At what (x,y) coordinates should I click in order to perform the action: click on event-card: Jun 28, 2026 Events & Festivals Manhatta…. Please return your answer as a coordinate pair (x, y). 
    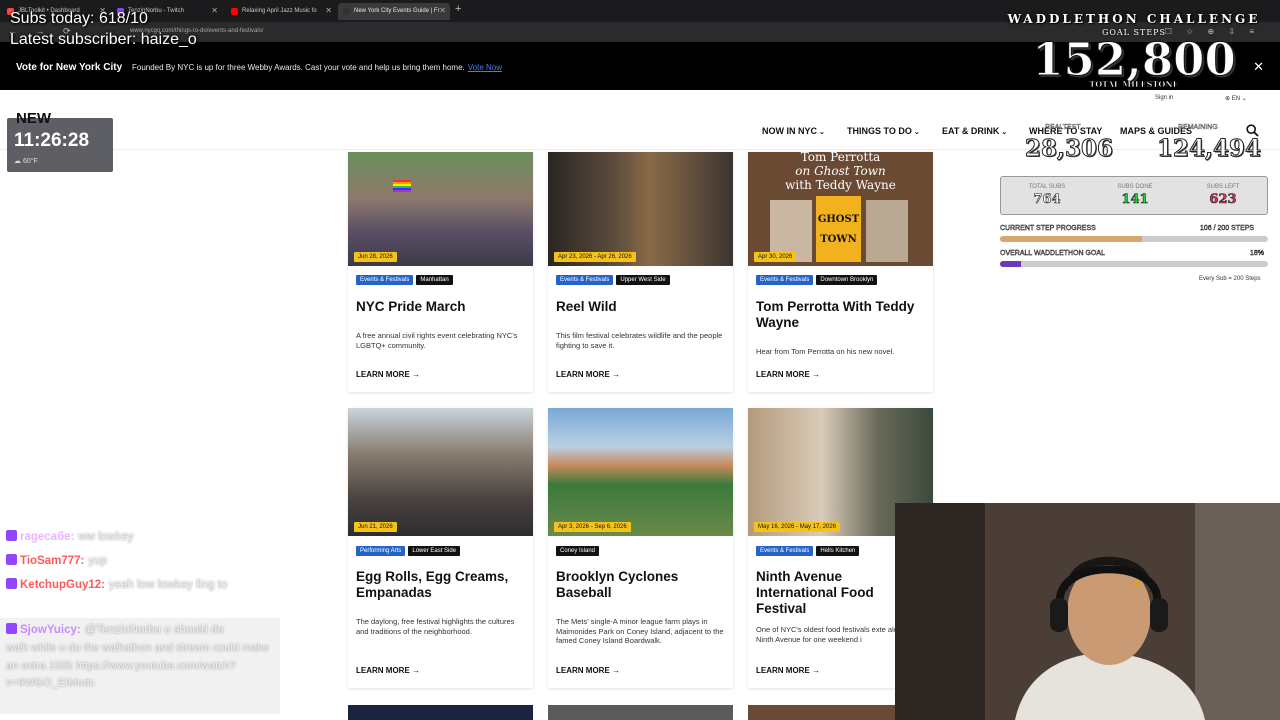
    Looking at the image, I should click on (440, 272).